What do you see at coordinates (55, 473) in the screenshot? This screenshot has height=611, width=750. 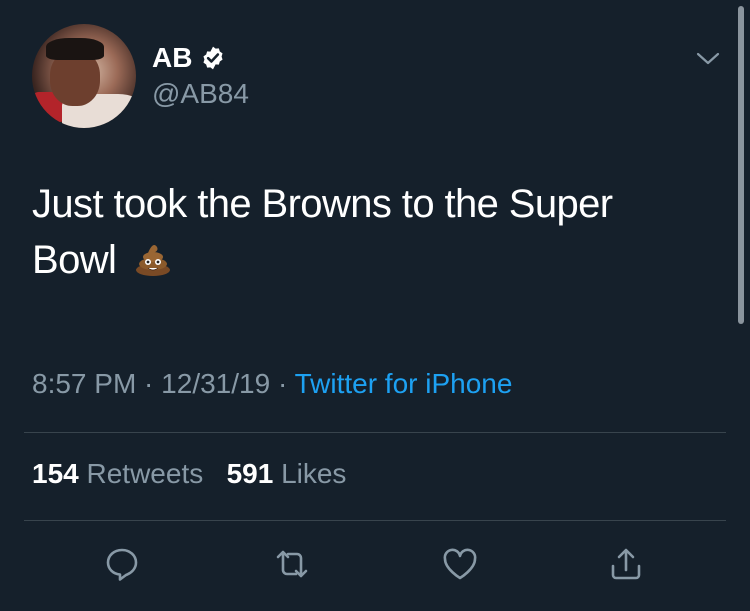 I see `retweets-count: 154` at bounding box center [55, 473].